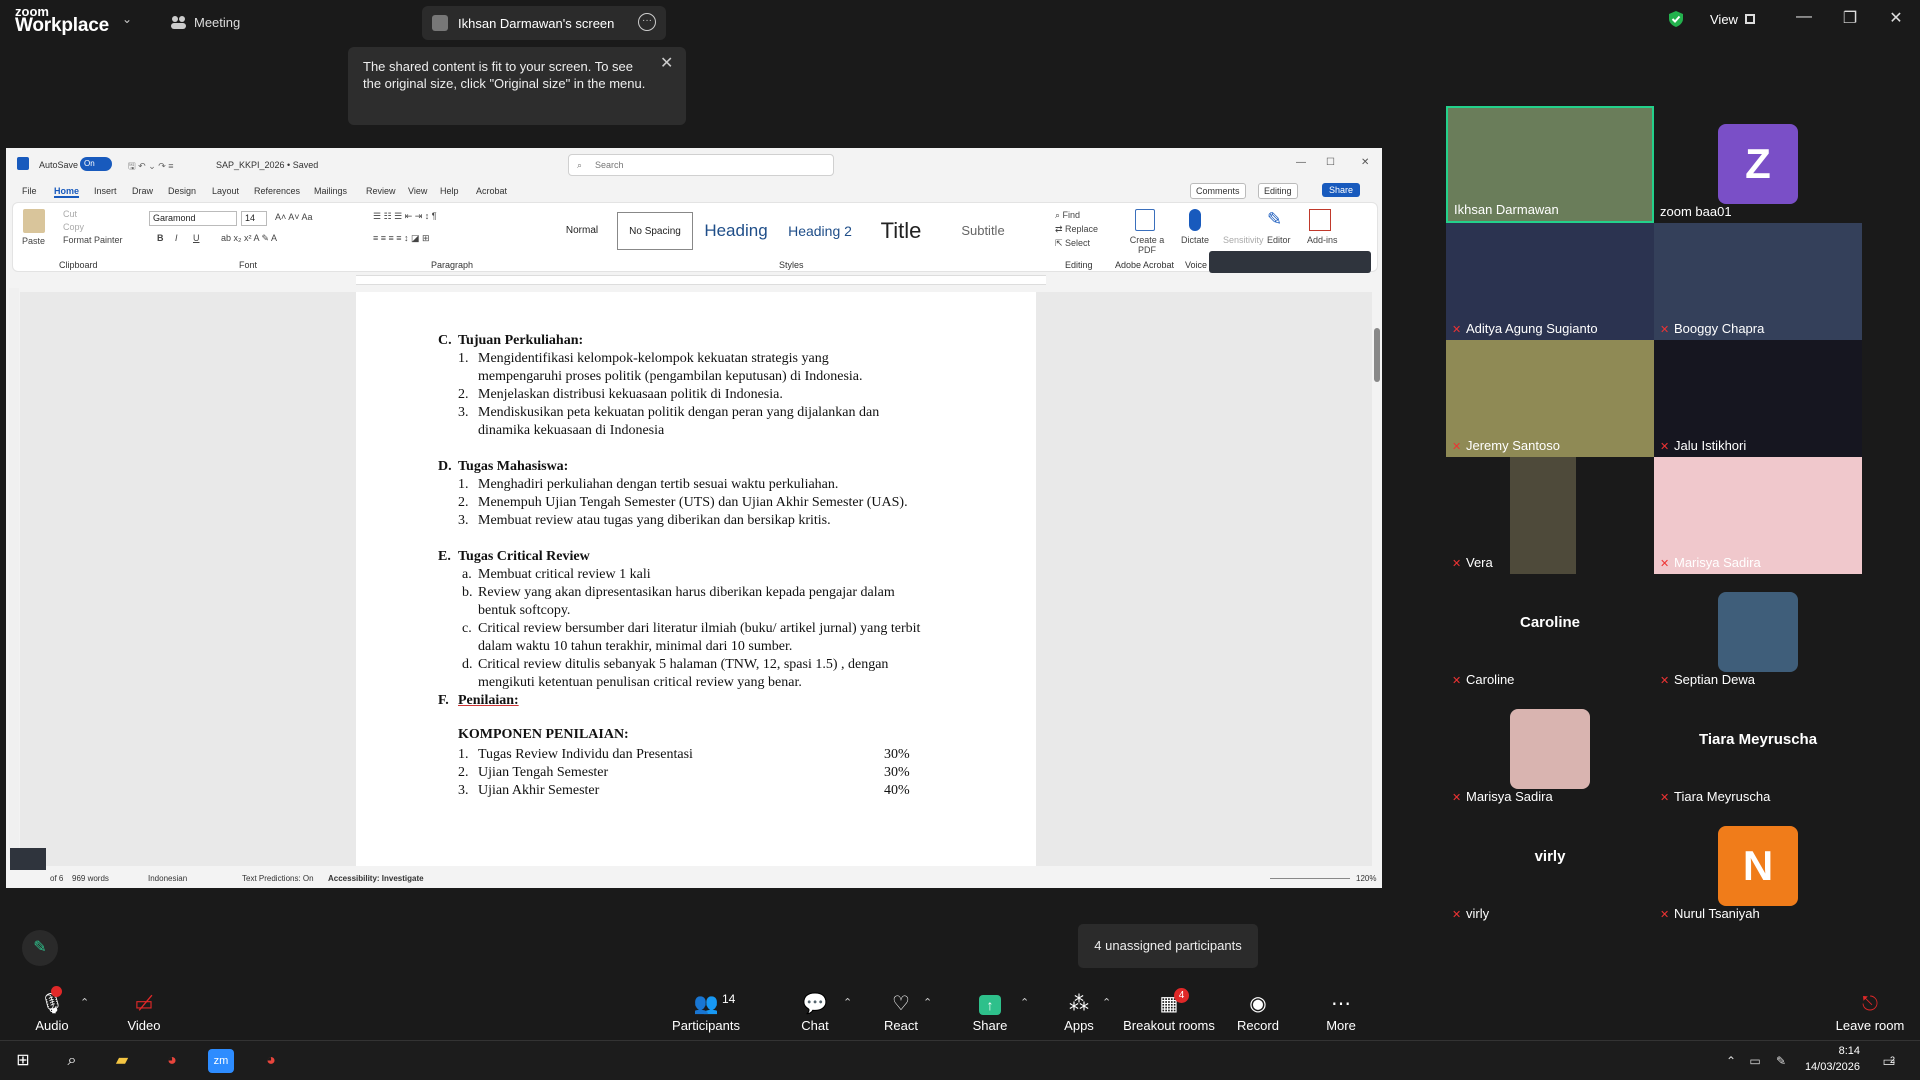 The height and width of the screenshot is (1080, 1920). I want to click on participants-button: 👥 Participants, so click(706, 1011).